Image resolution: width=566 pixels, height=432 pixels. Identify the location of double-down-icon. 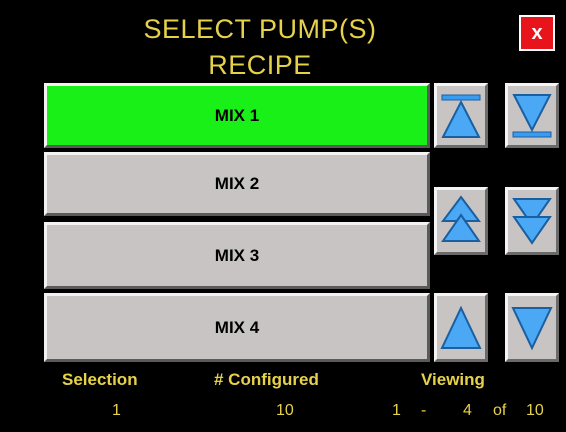
(532, 221).